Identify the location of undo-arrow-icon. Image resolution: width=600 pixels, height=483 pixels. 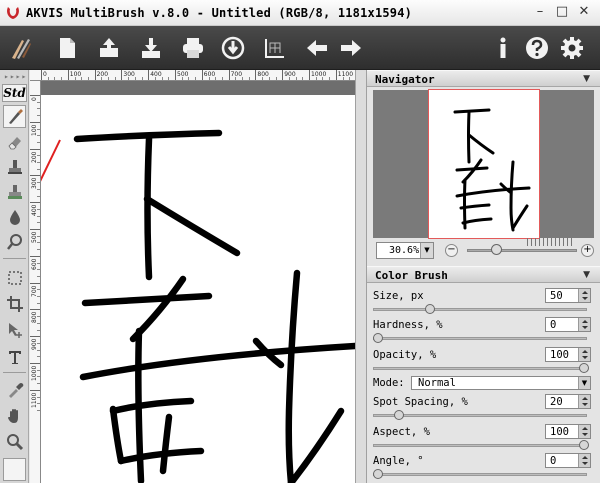
(317, 48).